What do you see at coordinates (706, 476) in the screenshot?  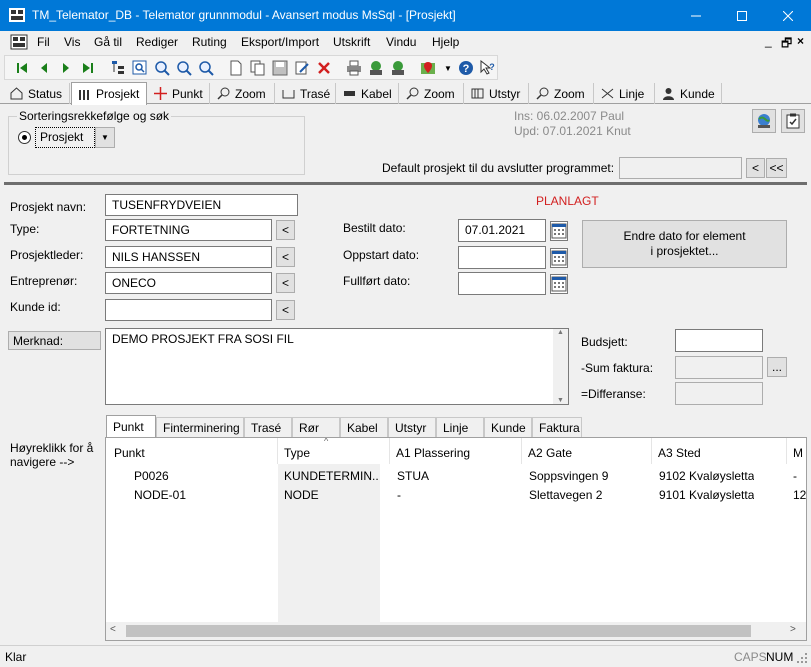 I see `row1-a3: 9102 Kvaløysletta` at bounding box center [706, 476].